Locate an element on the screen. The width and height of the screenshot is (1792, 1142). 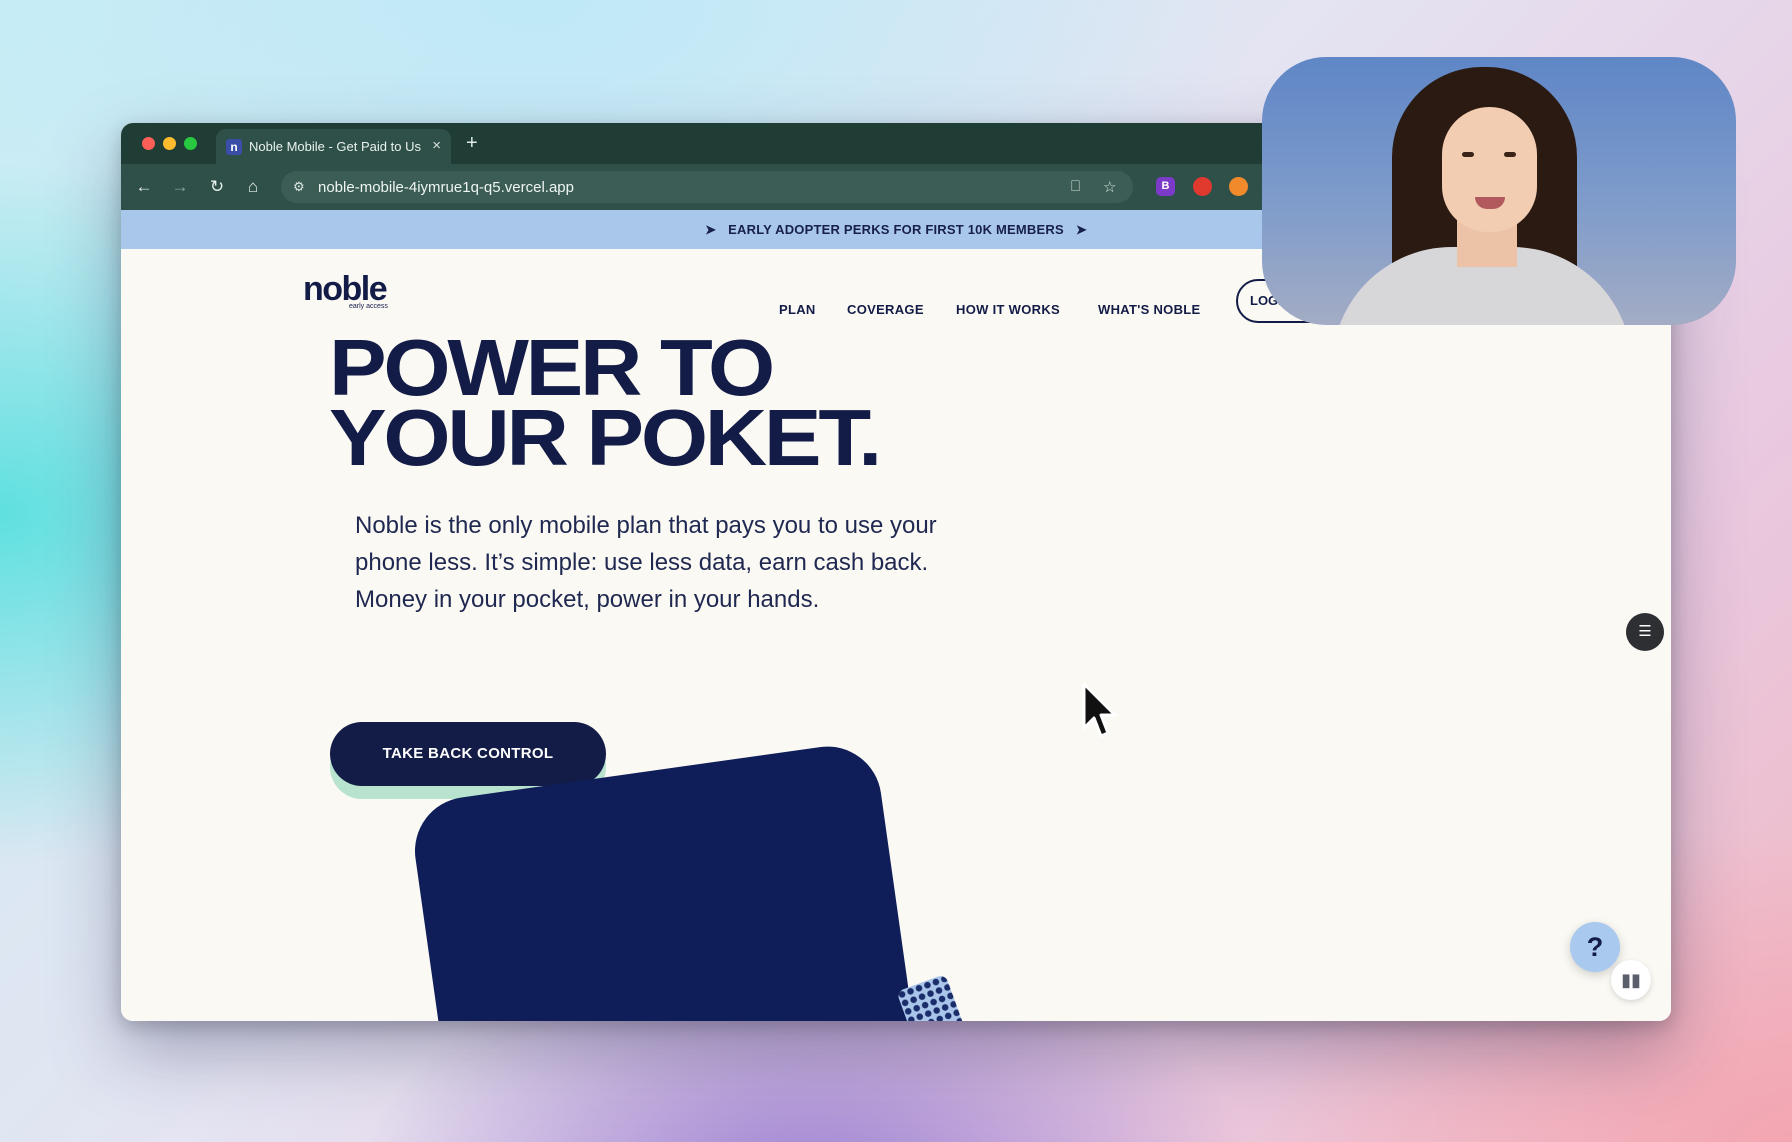
url-text: noble-mobile-4iymrue1q-q5.vercel.app is located at coordinates (446, 187).